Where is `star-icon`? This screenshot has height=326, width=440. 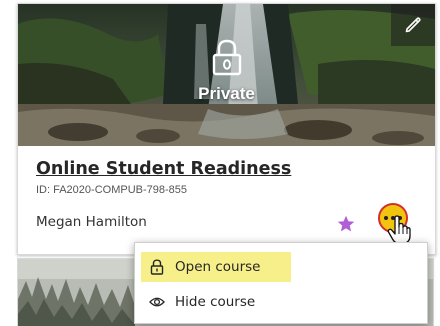
star-icon is located at coordinates (346, 224).